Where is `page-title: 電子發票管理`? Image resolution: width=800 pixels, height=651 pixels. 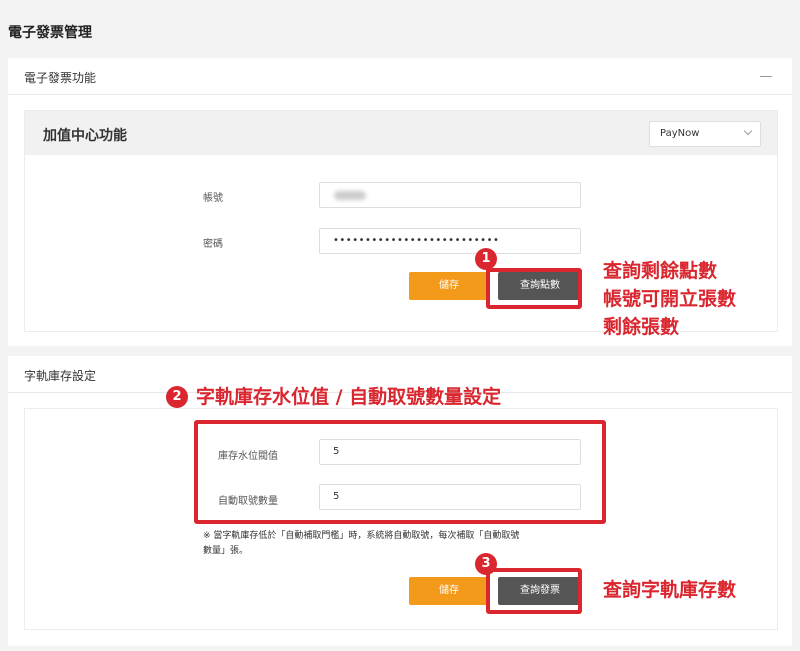 page-title: 電子發票管理 is located at coordinates (50, 33).